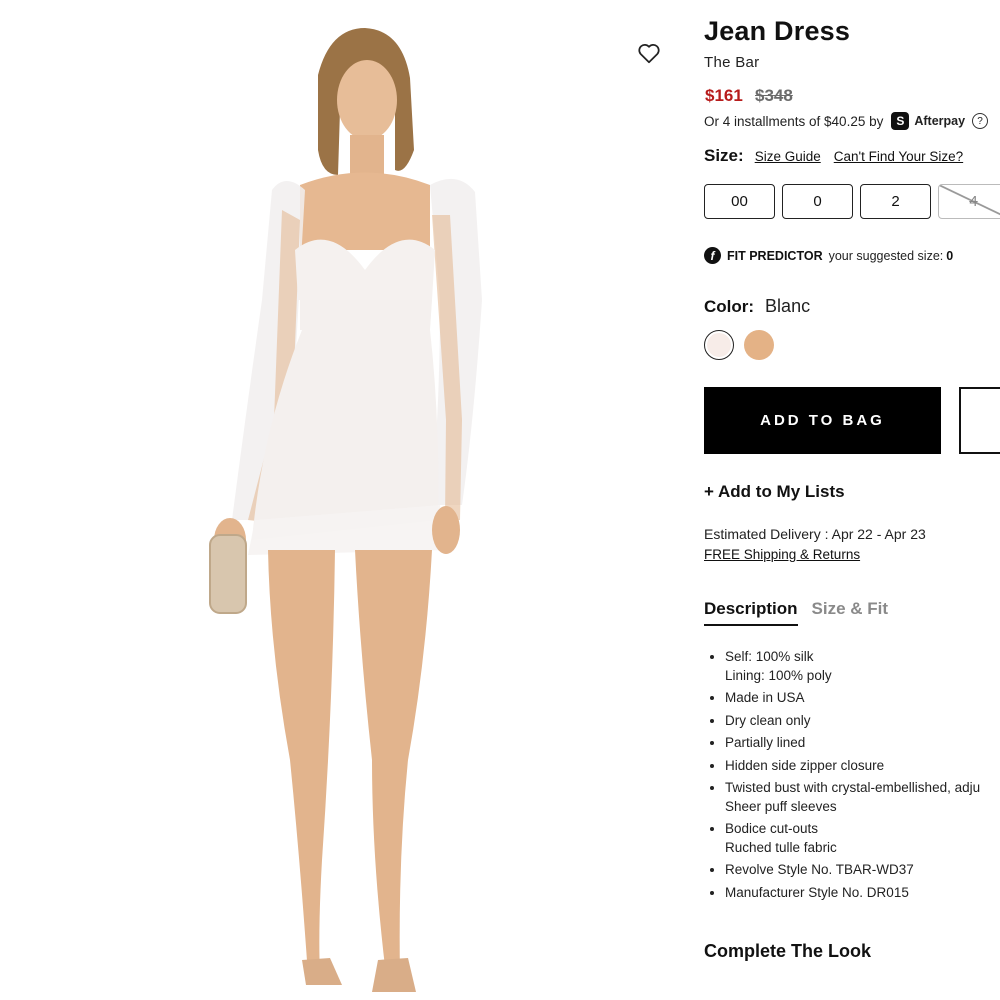 This screenshot has width=1000, height=1000. Describe the element at coordinates (757, 306) in the screenshot. I see `color-header: Color: Blanc` at that location.